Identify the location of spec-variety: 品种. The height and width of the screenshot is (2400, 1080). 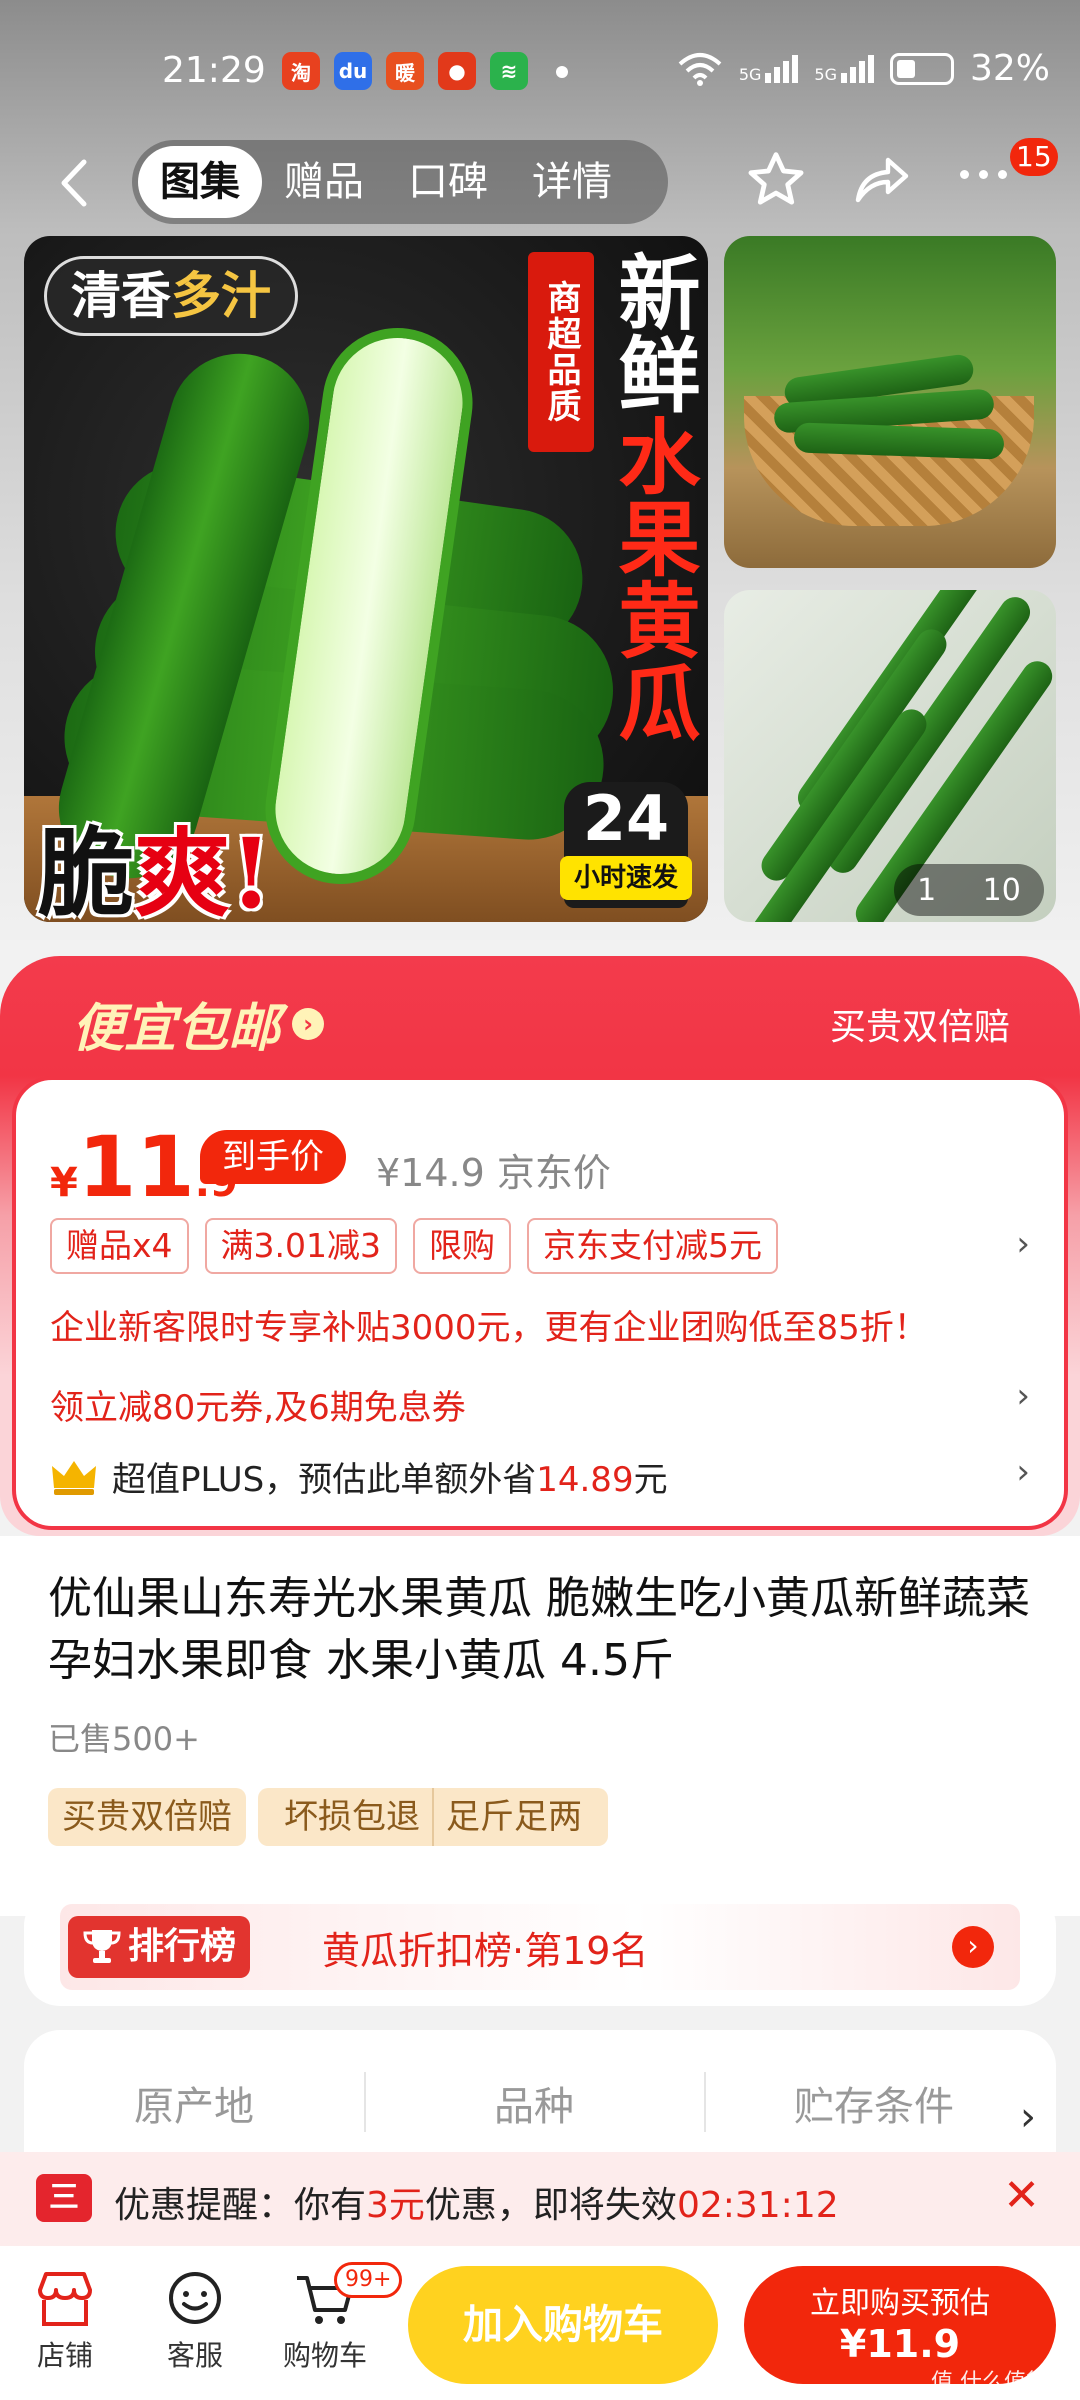
(534, 2107).